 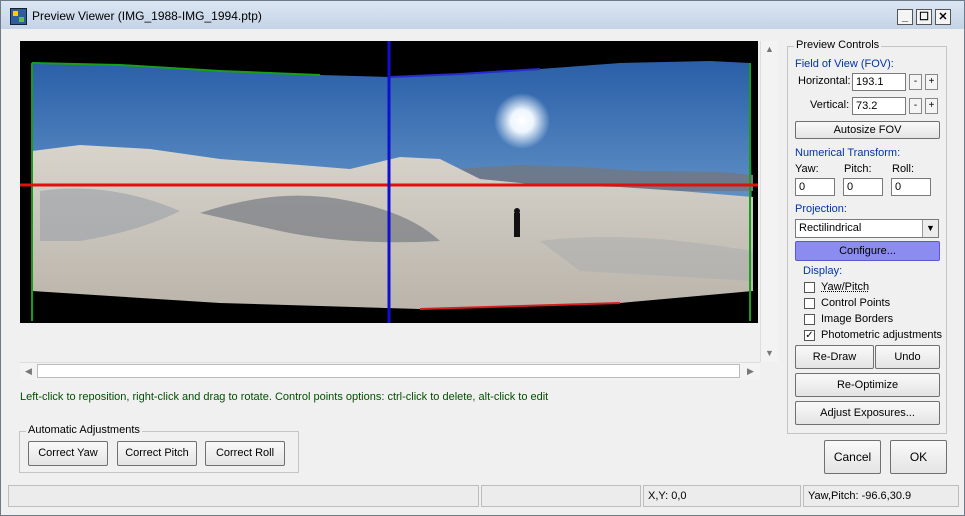 I want to click on horizontal-scrollbar: ◀ ▶, so click(x=390, y=371).